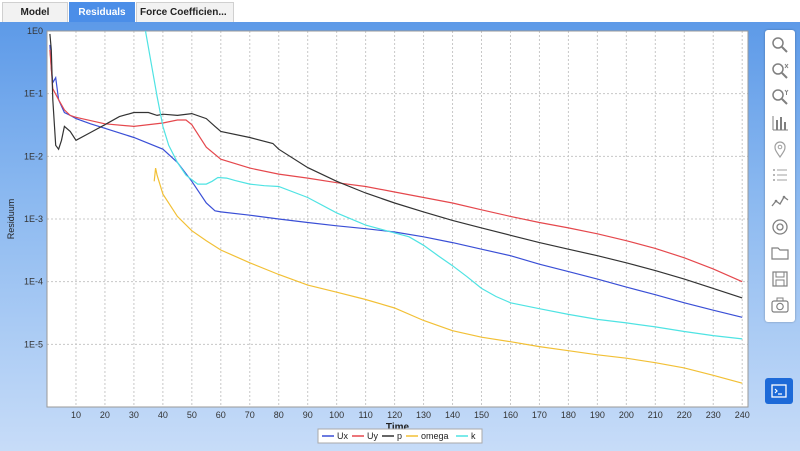  What do you see at coordinates (336, 415) in the screenshot?
I see `x-tick-label: 100` at bounding box center [336, 415].